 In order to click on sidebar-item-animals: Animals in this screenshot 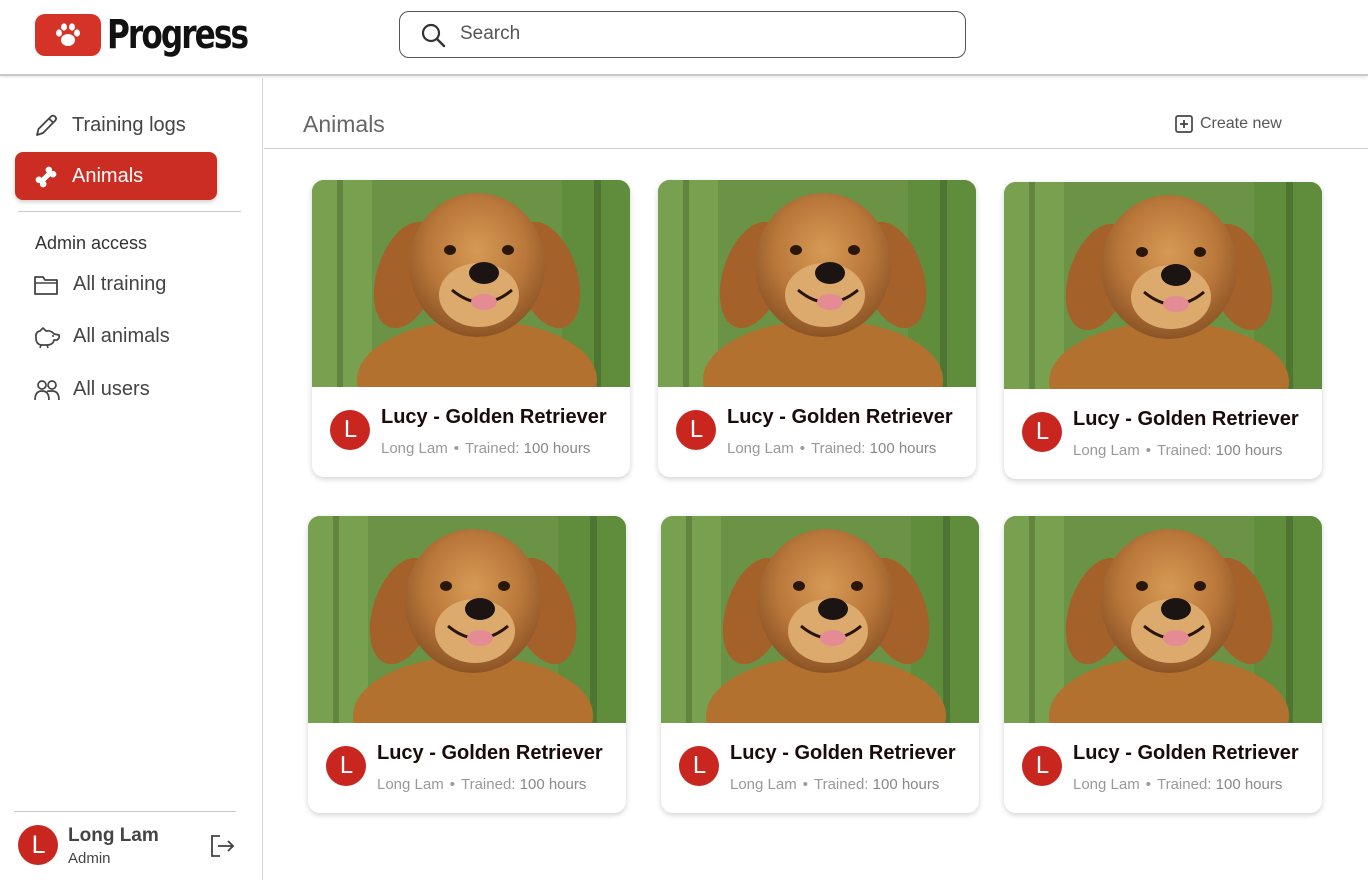, I will do `click(116, 176)`.